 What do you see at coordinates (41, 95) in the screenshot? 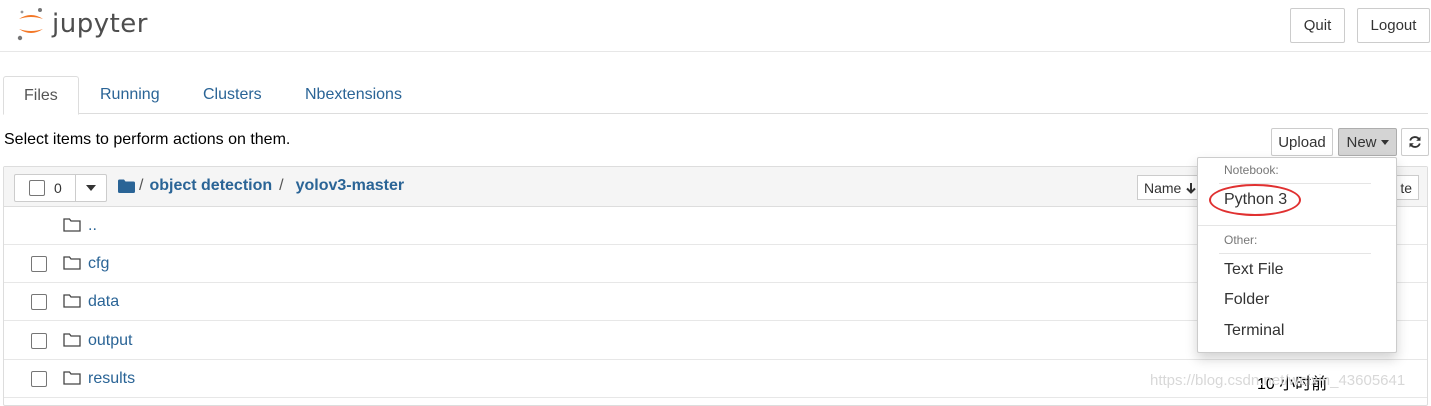
I see `tab-files: Files` at bounding box center [41, 95].